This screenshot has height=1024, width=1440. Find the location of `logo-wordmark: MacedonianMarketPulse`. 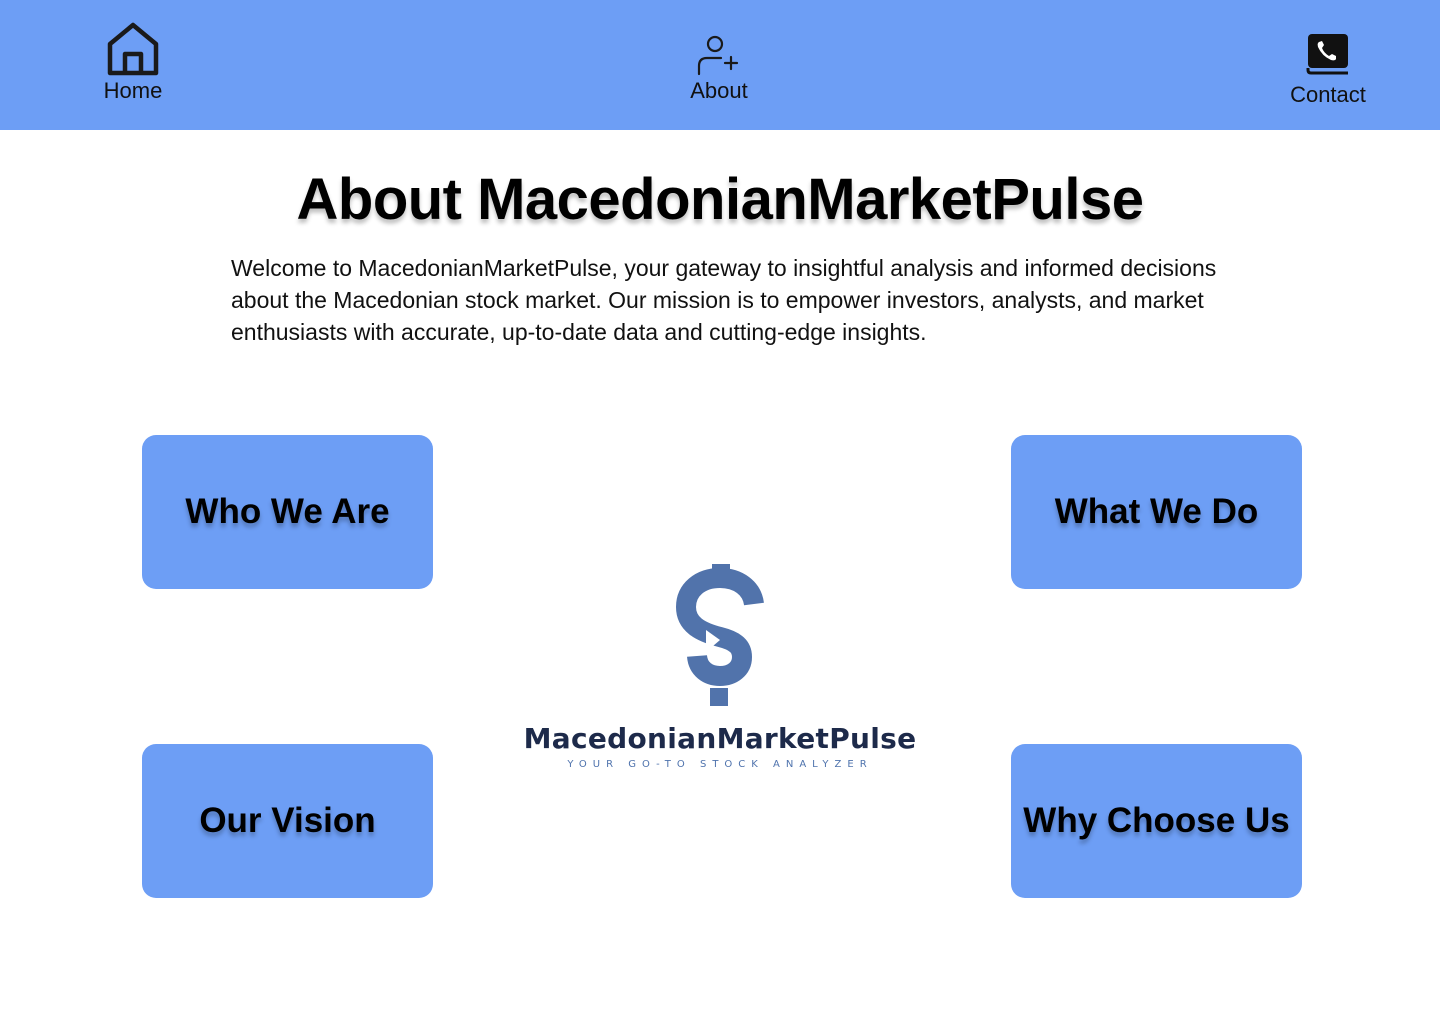

logo-wordmark: MacedonianMarketPulse is located at coordinates (720, 738).